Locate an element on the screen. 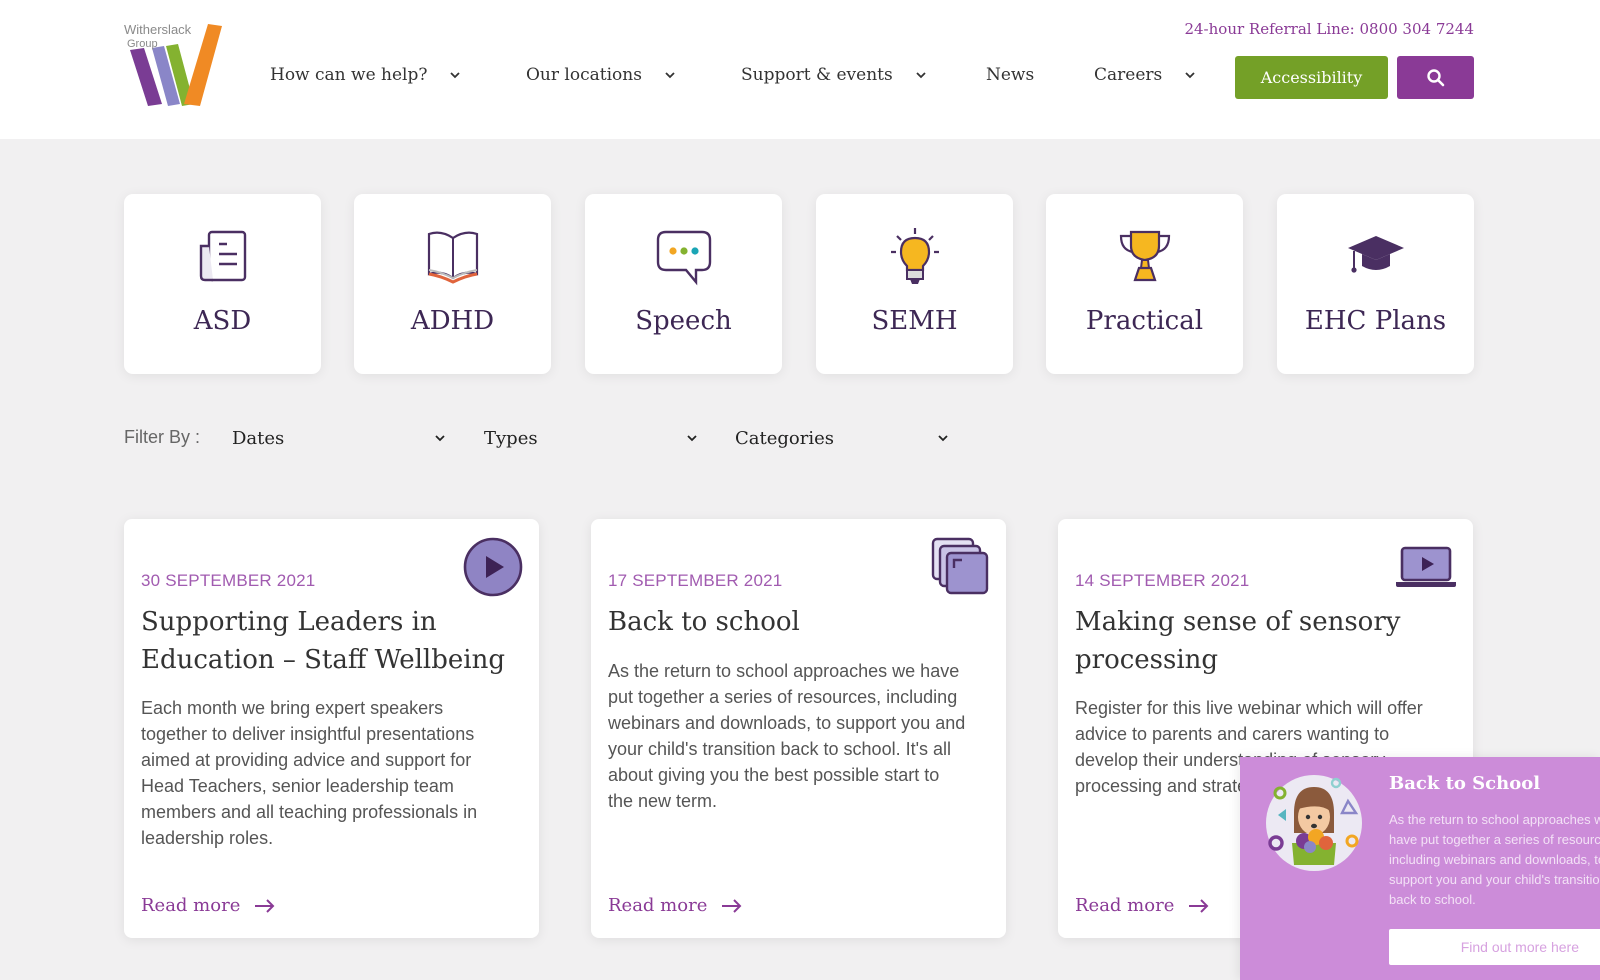 Image resolution: width=1600 pixels, height=980 pixels. witherslack-logo: Witherslack Group is located at coordinates (174, 65).